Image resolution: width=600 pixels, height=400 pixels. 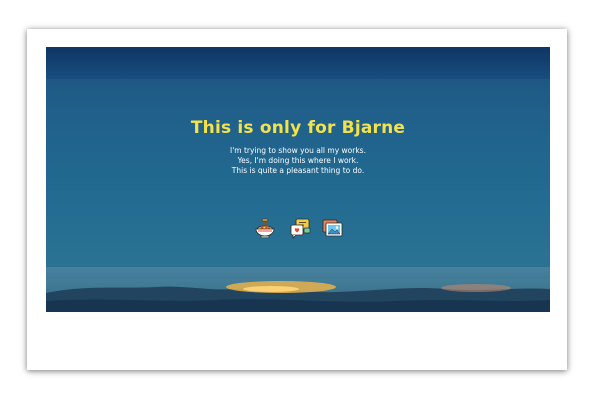 I want to click on chat-bubbles-icon, so click(x=300, y=228).